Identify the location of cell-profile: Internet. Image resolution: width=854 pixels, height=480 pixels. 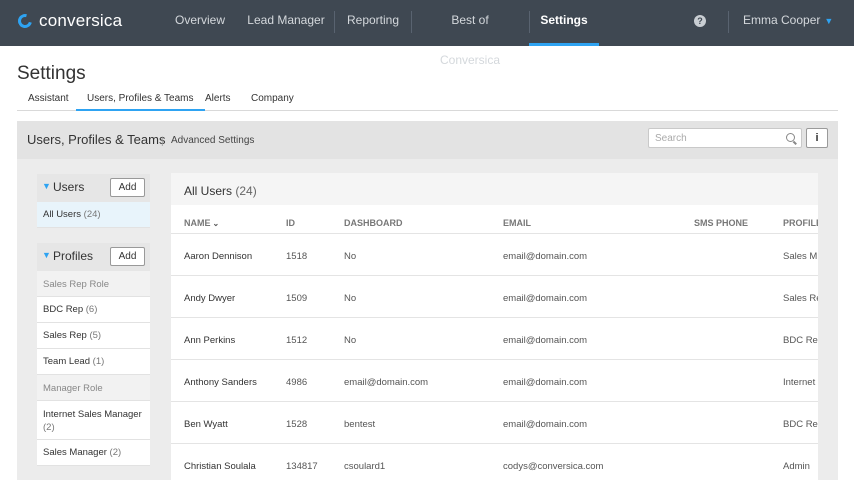
(799, 382).